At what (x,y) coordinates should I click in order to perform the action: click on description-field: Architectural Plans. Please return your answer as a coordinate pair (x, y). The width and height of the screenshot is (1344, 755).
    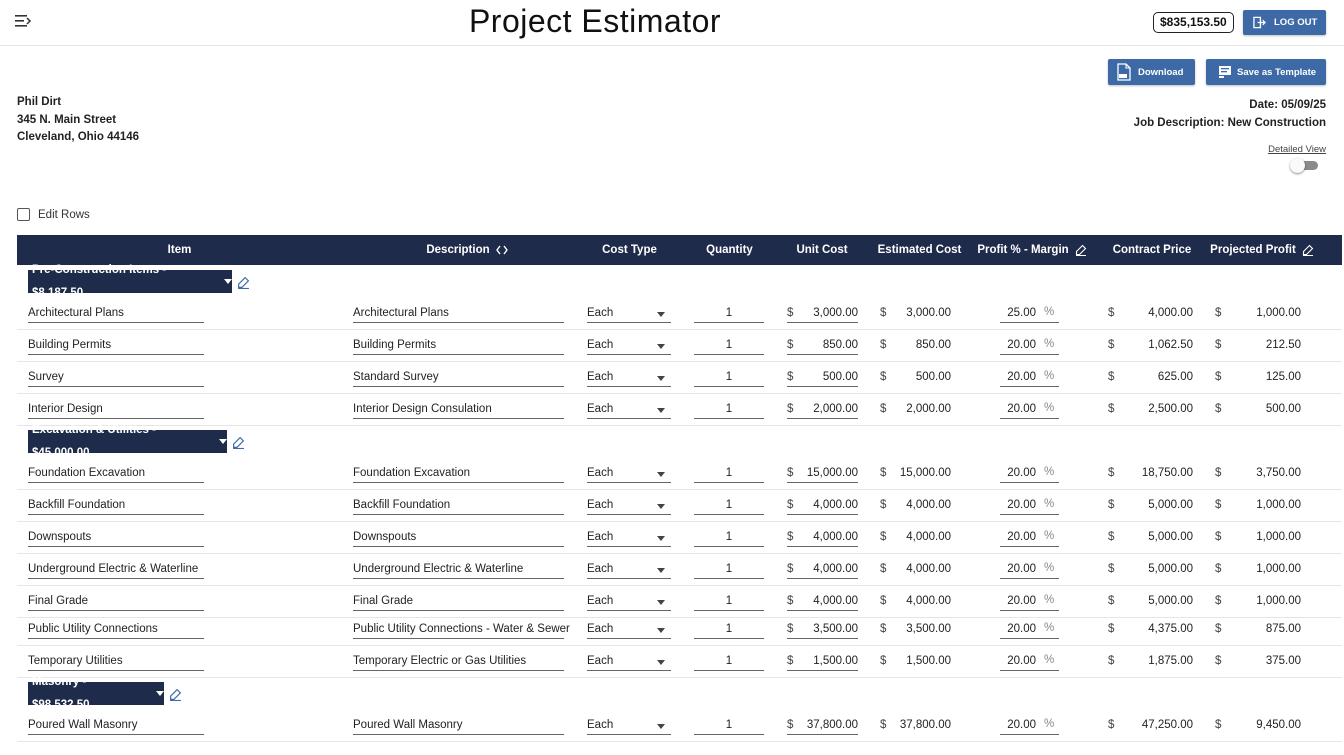
    Looking at the image, I should click on (458, 314).